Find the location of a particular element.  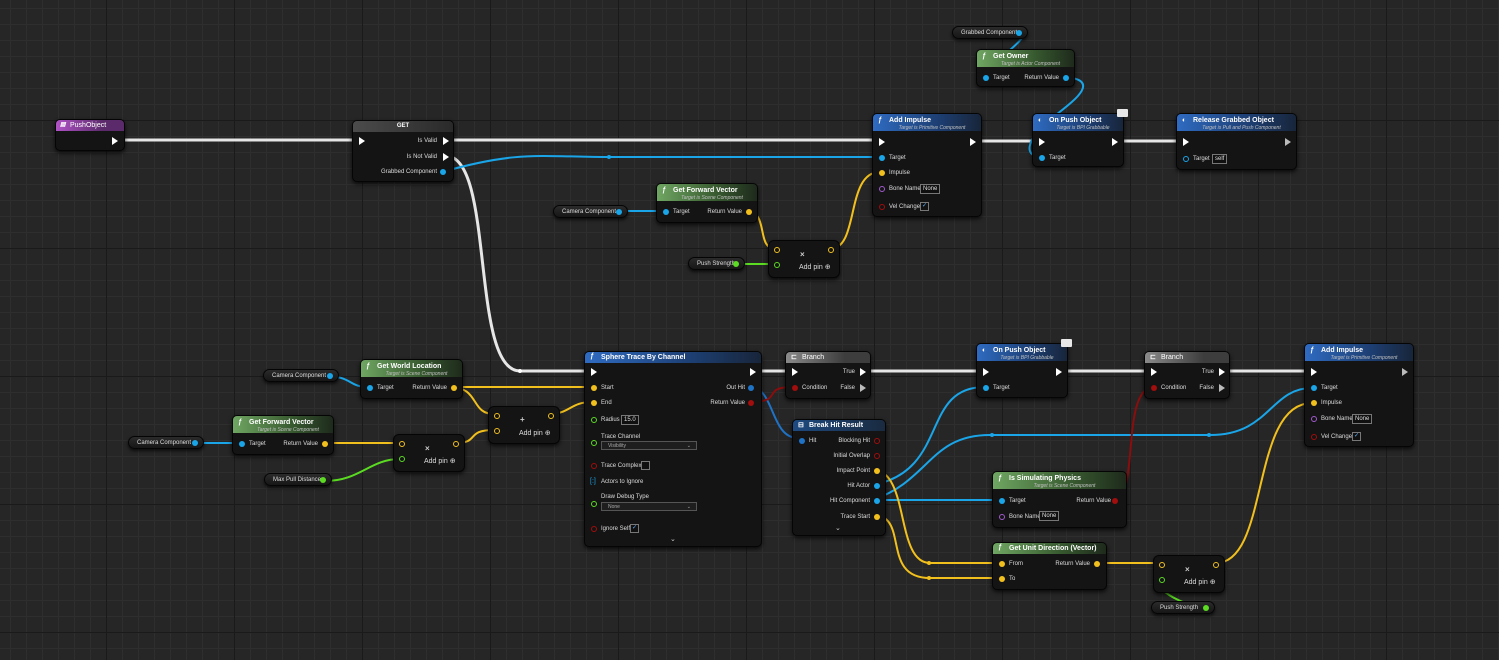

impulse-pin is located at coordinates (1314, 403).